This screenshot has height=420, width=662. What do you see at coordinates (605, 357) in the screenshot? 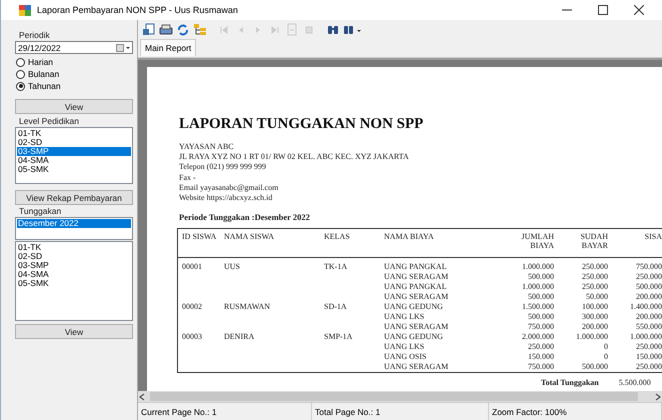
I see `table-cell-text: 0` at bounding box center [605, 357].